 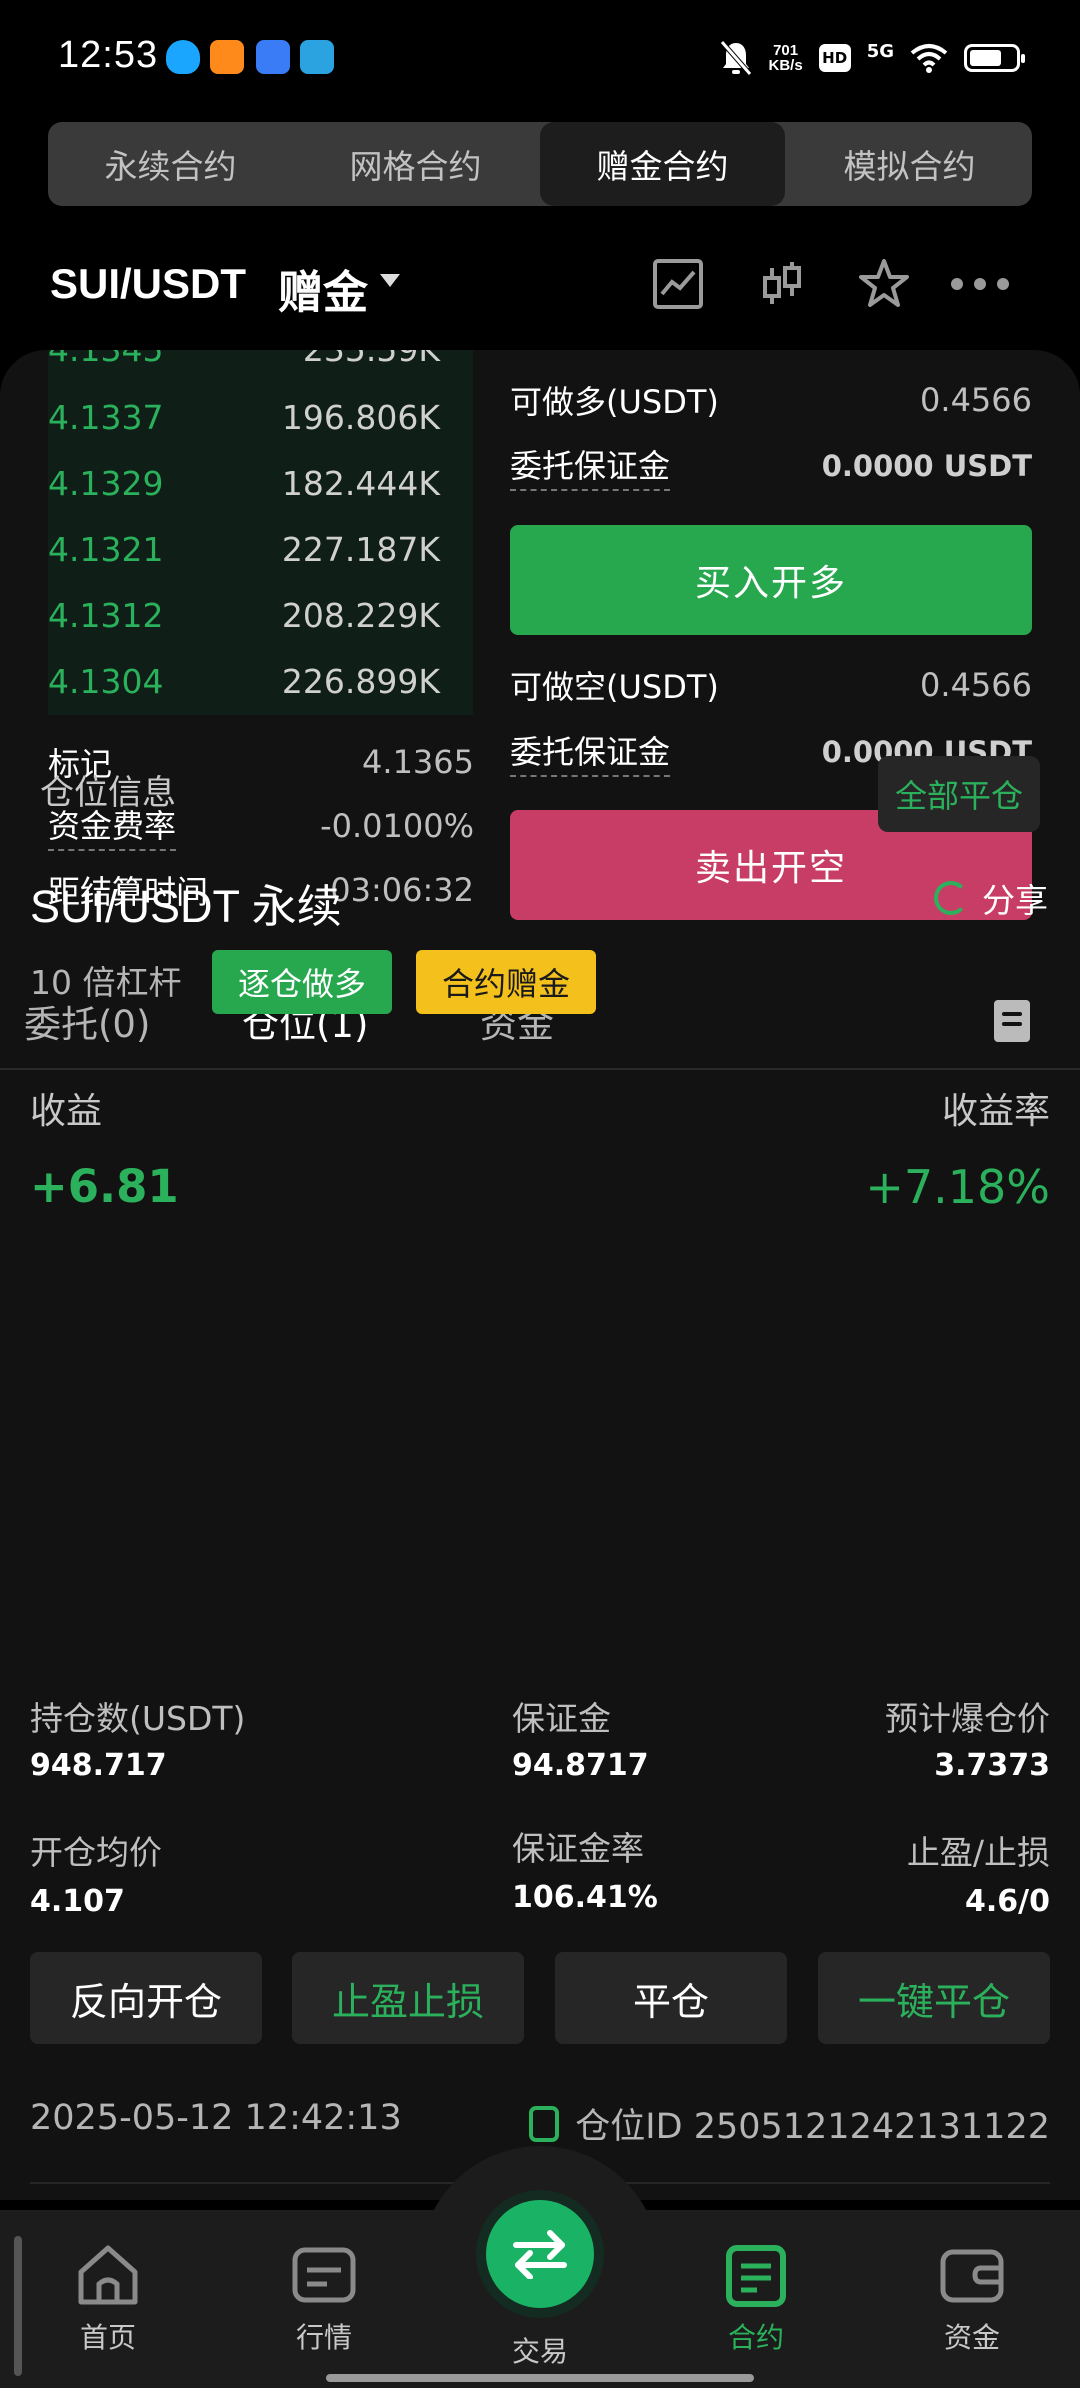 I want to click on share-icon, so click(x=951, y=898).